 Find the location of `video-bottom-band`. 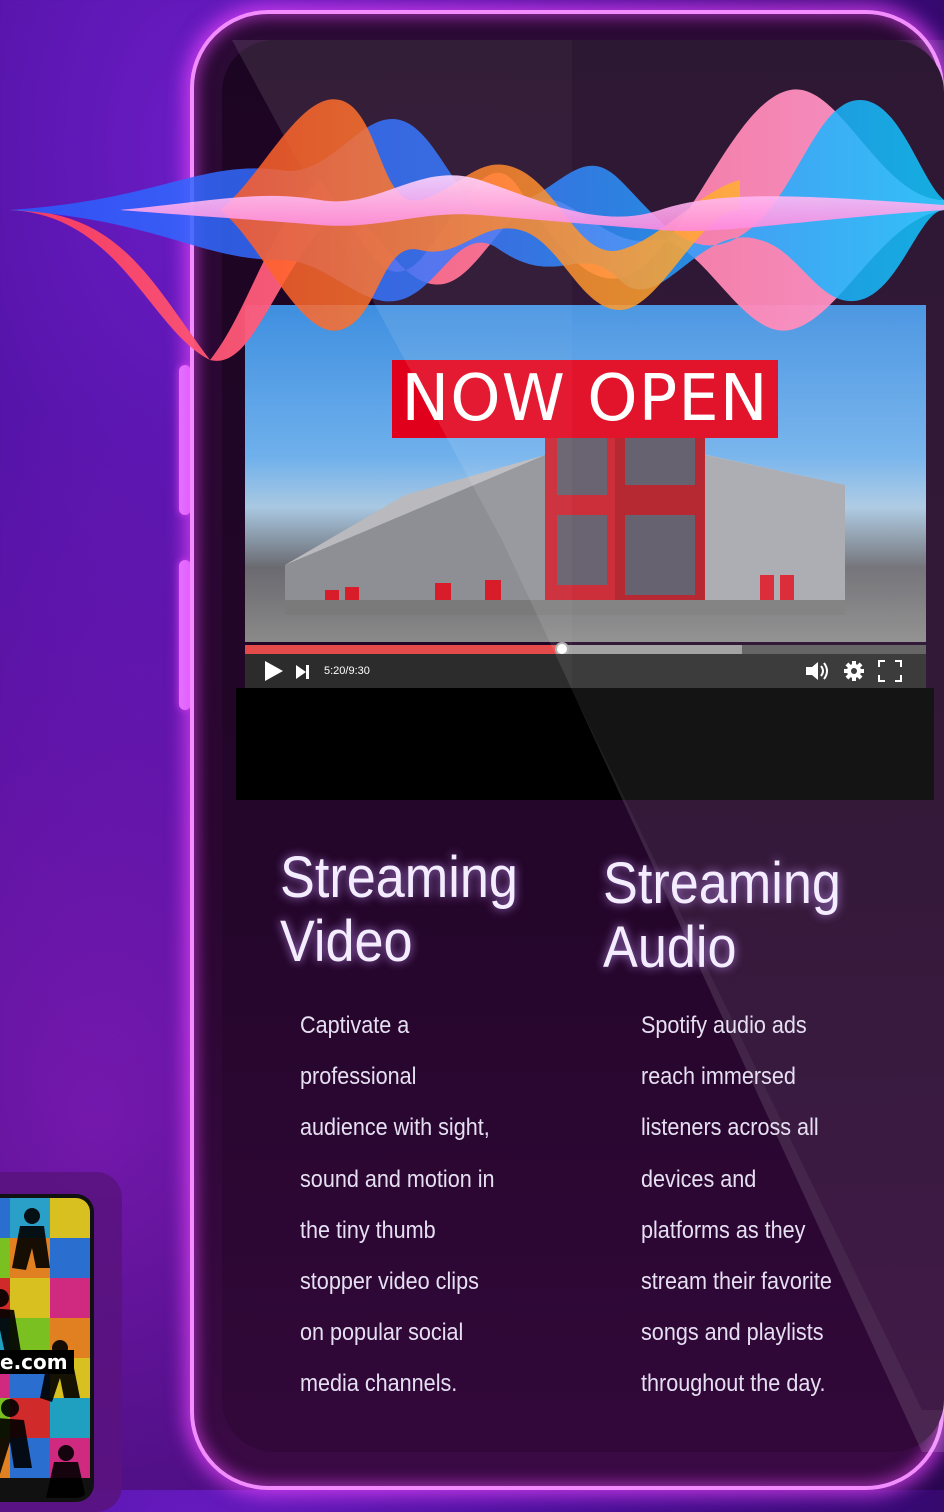

video-bottom-band is located at coordinates (585, 744).